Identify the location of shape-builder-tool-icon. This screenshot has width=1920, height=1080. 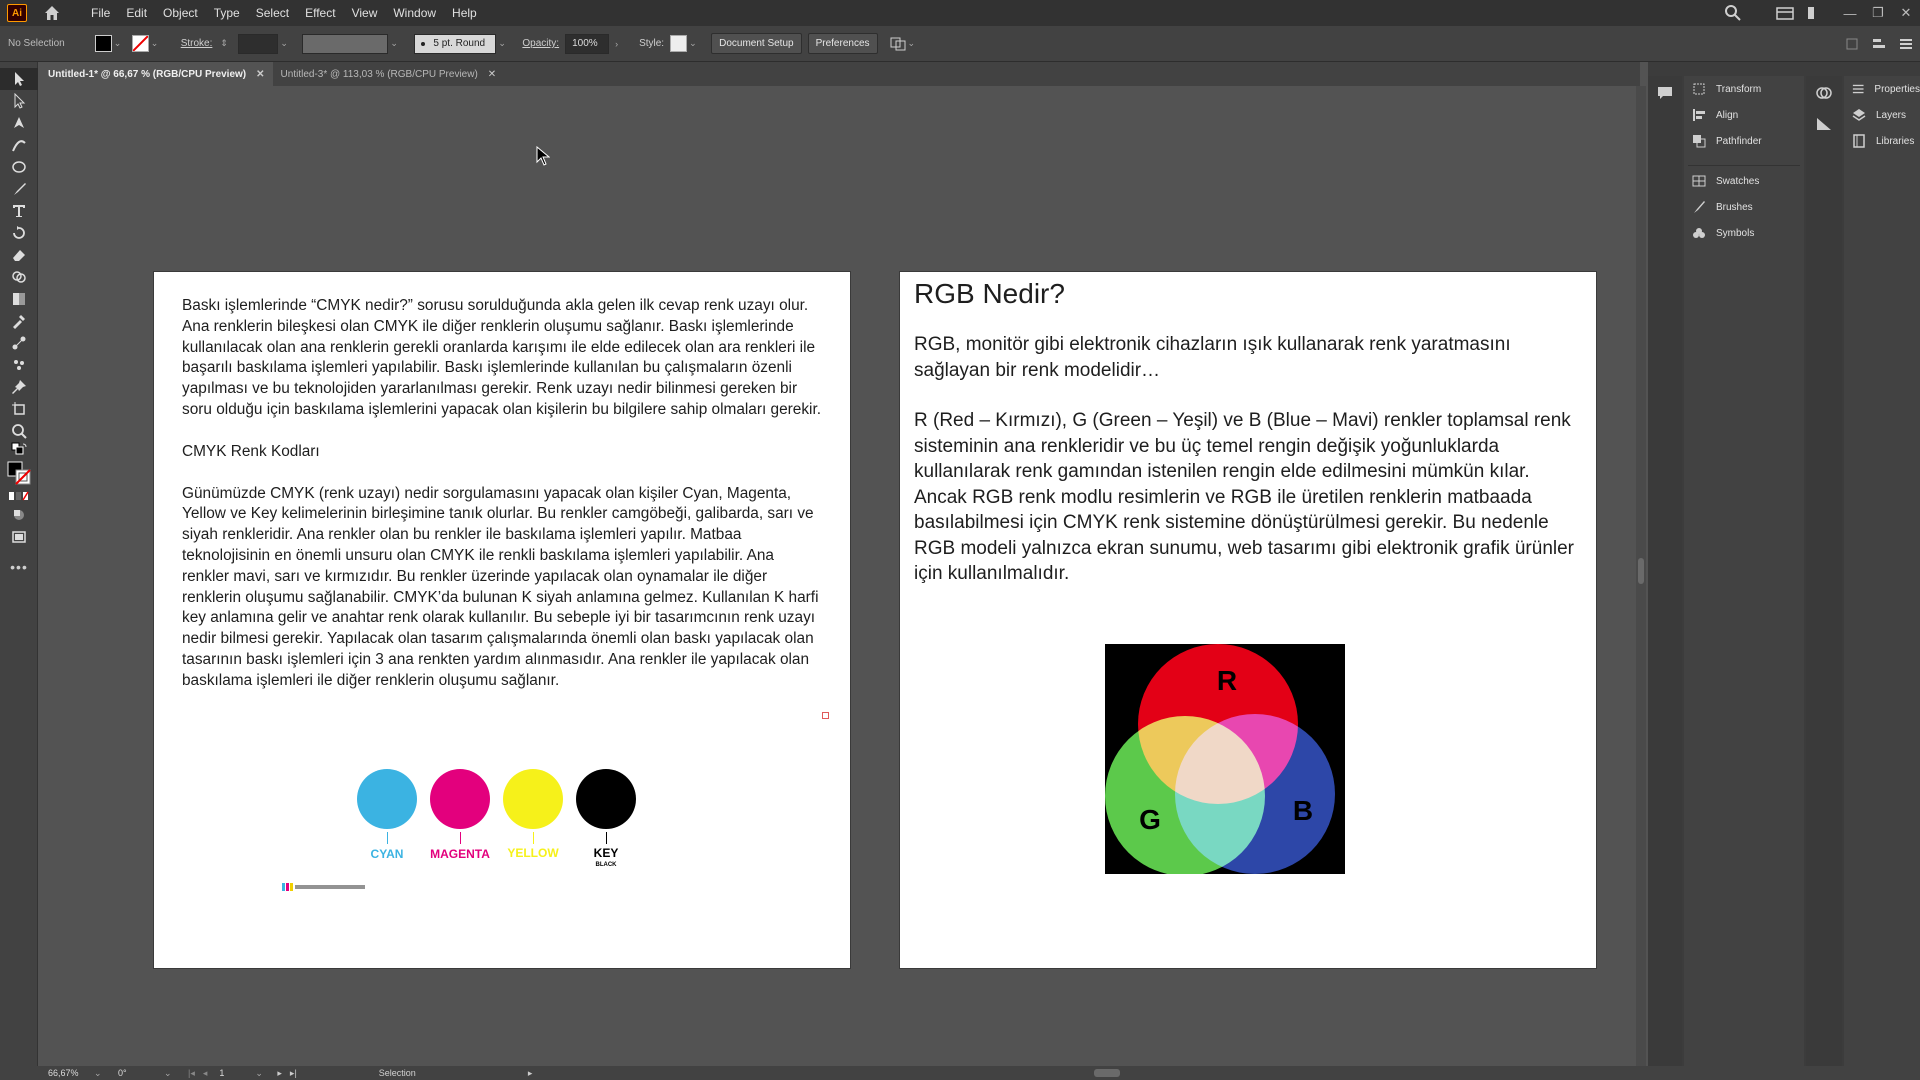
(19, 277).